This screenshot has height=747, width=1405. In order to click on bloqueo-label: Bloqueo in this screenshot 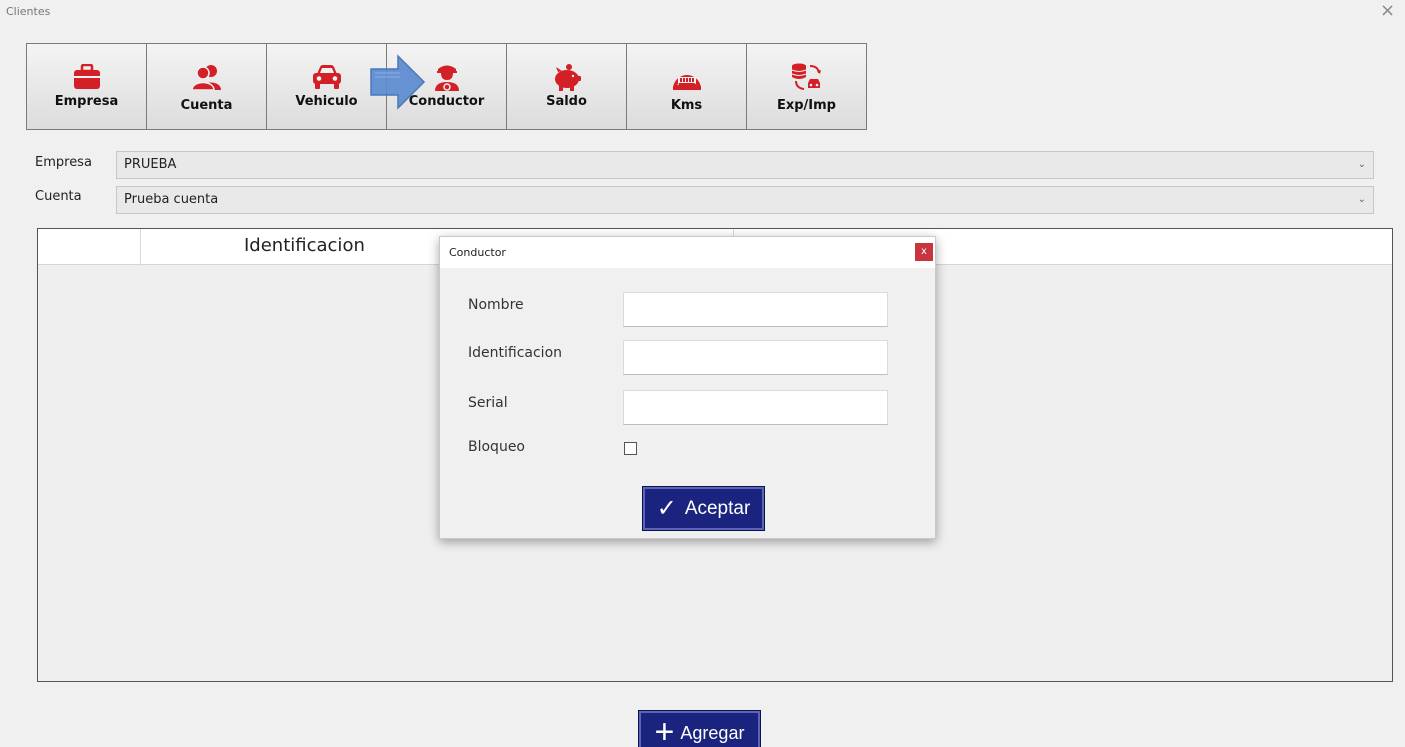, I will do `click(496, 447)`.